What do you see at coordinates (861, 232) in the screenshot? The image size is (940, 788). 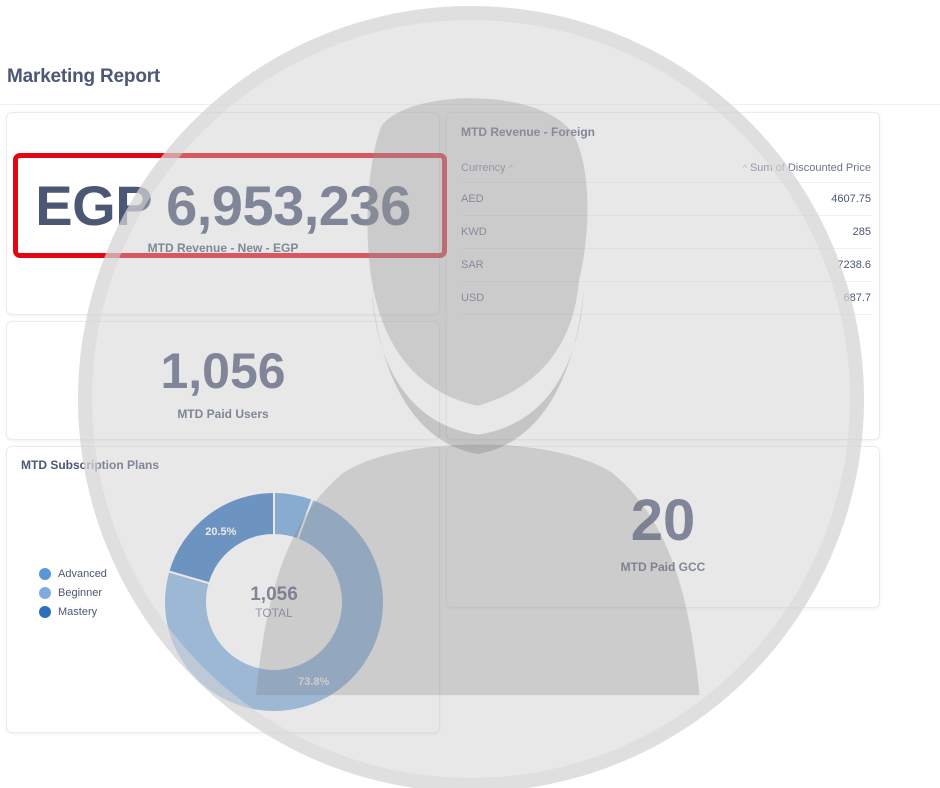 I see `cell-sum: 285` at bounding box center [861, 232].